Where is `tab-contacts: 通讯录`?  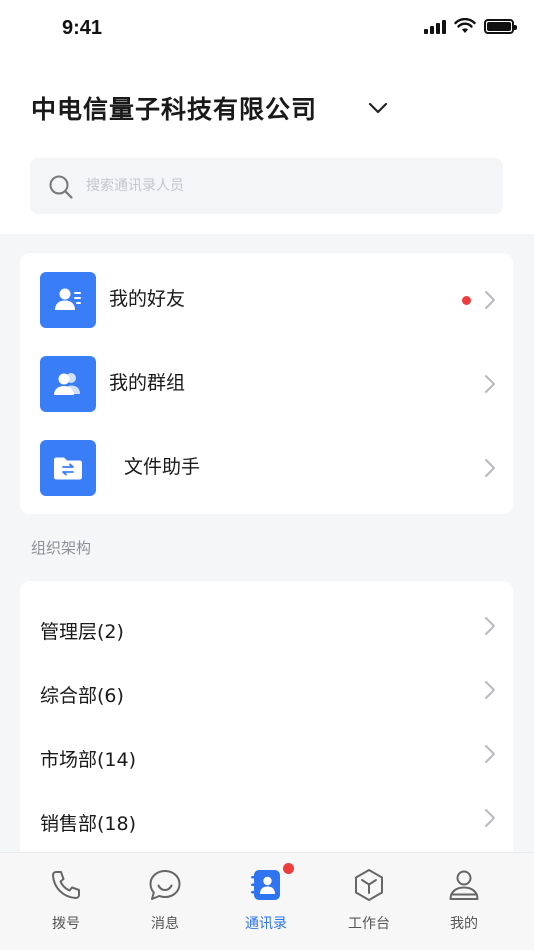 tab-contacts: 通讯录 is located at coordinates (266, 901).